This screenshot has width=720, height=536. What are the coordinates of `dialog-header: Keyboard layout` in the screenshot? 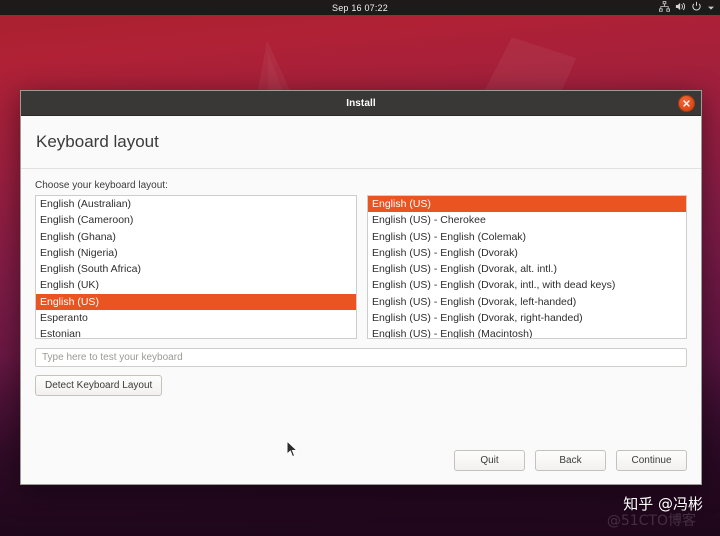 It's located at (361, 142).